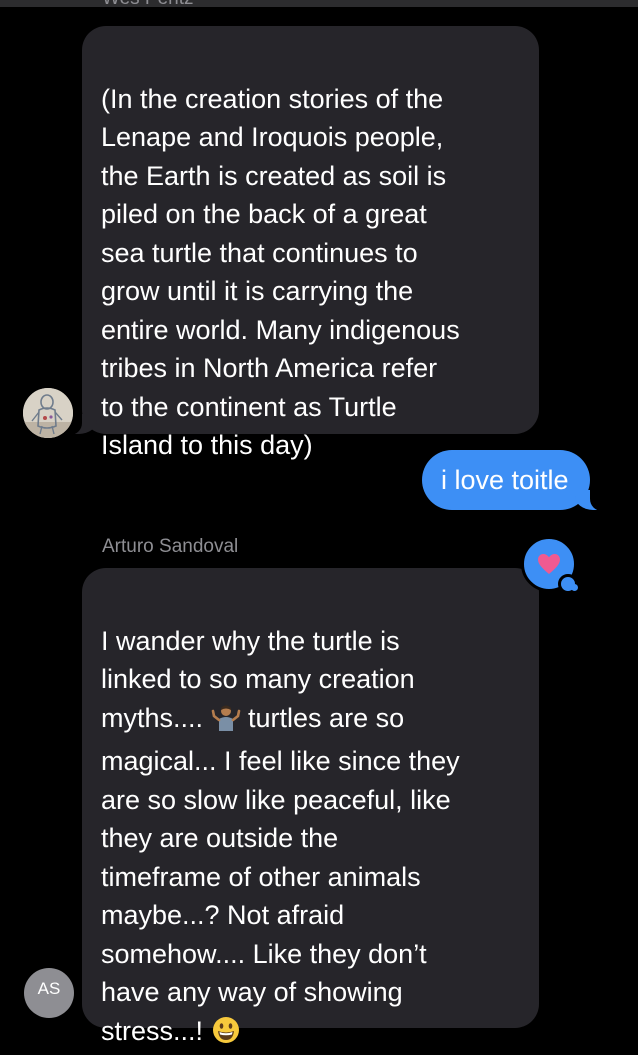 Image resolution: width=638 pixels, height=1055 pixels. Describe the element at coordinates (319, 3) in the screenshot. I see `top-scroll-edge` at that location.